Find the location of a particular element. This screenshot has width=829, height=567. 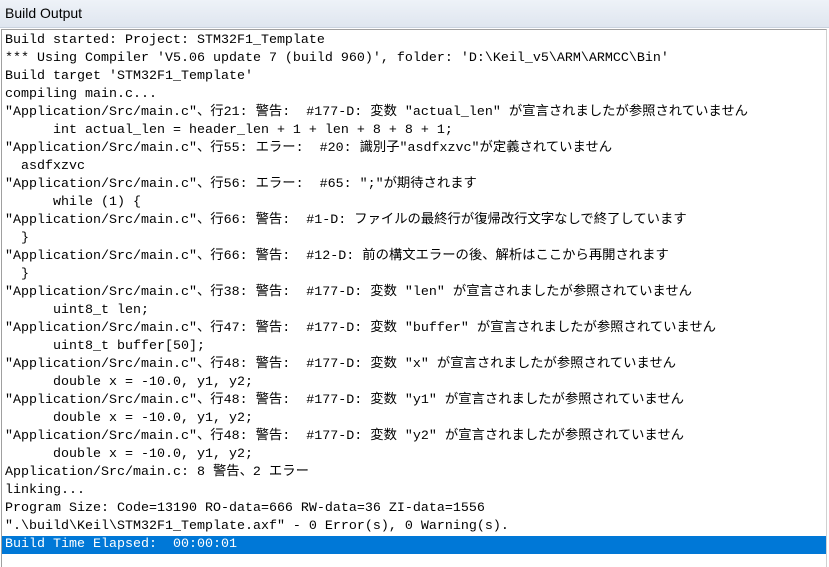

output-line: uint8_t buffer[50]; is located at coordinates (414, 347).